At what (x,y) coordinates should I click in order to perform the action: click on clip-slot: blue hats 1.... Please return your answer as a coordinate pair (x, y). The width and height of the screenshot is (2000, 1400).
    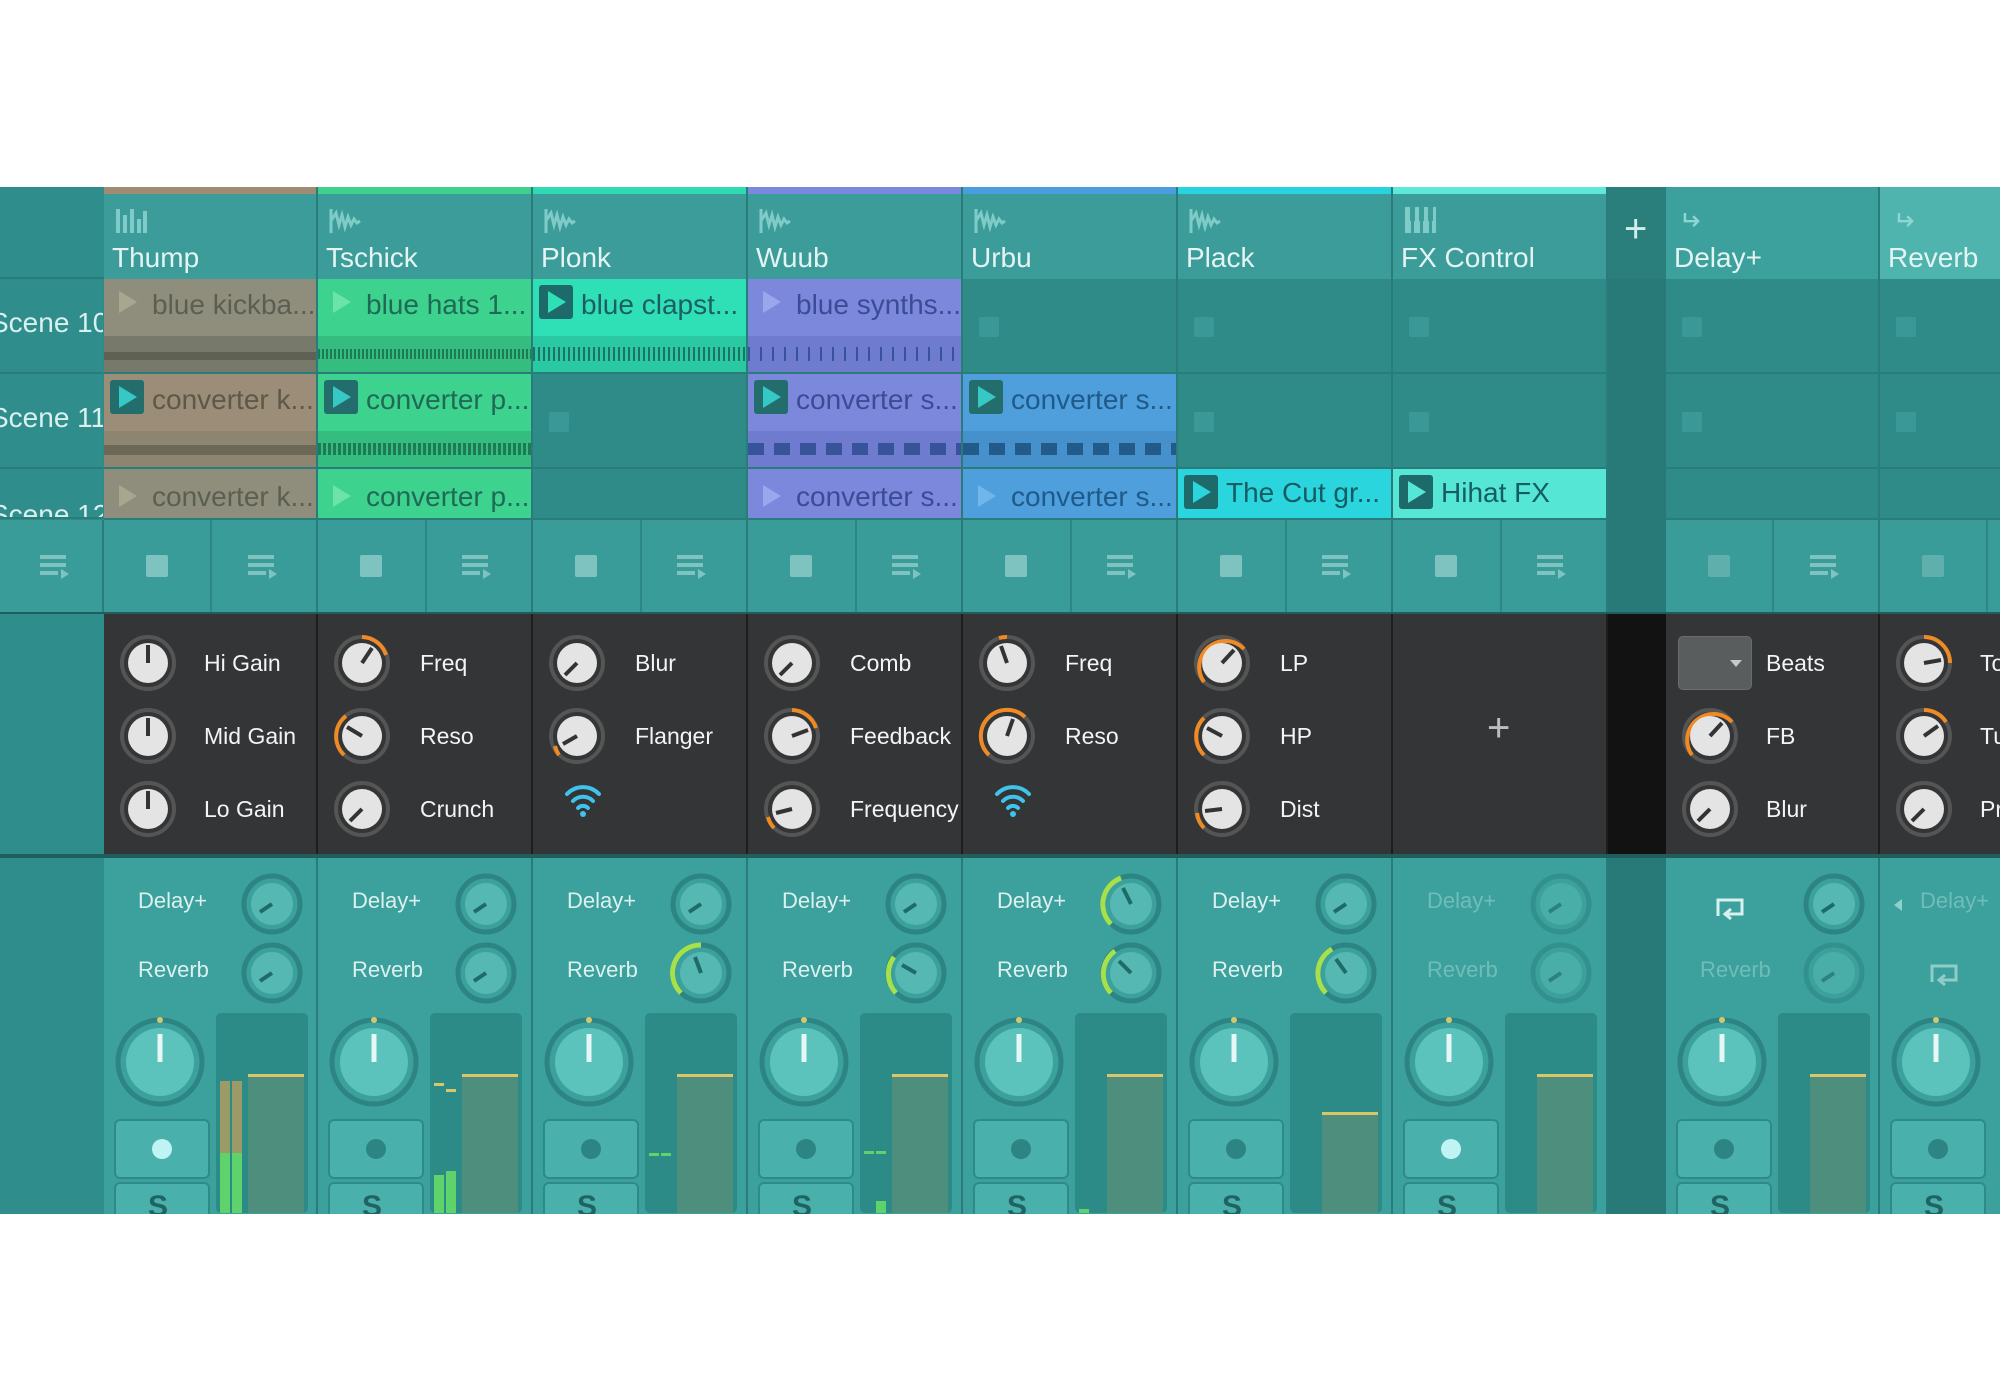
    Looking at the image, I should click on (425, 326).